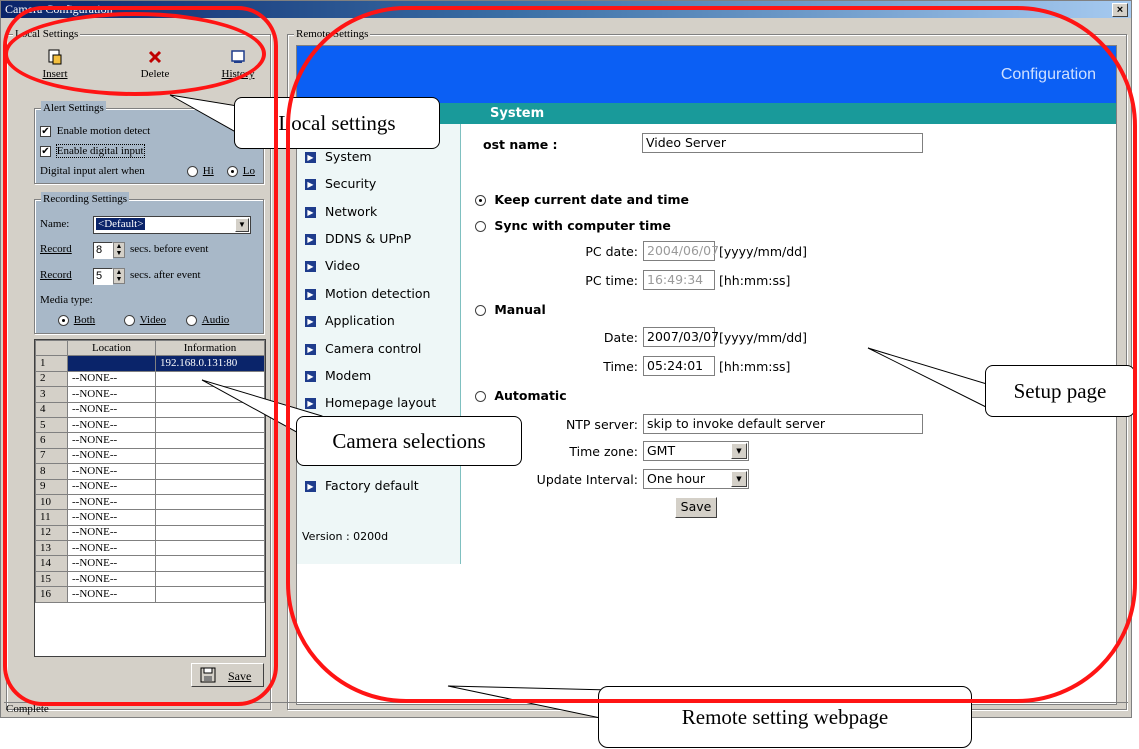 The width and height of the screenshot is (1139, 749). I want to click on setup-callout-pointer, so click(934, 379).